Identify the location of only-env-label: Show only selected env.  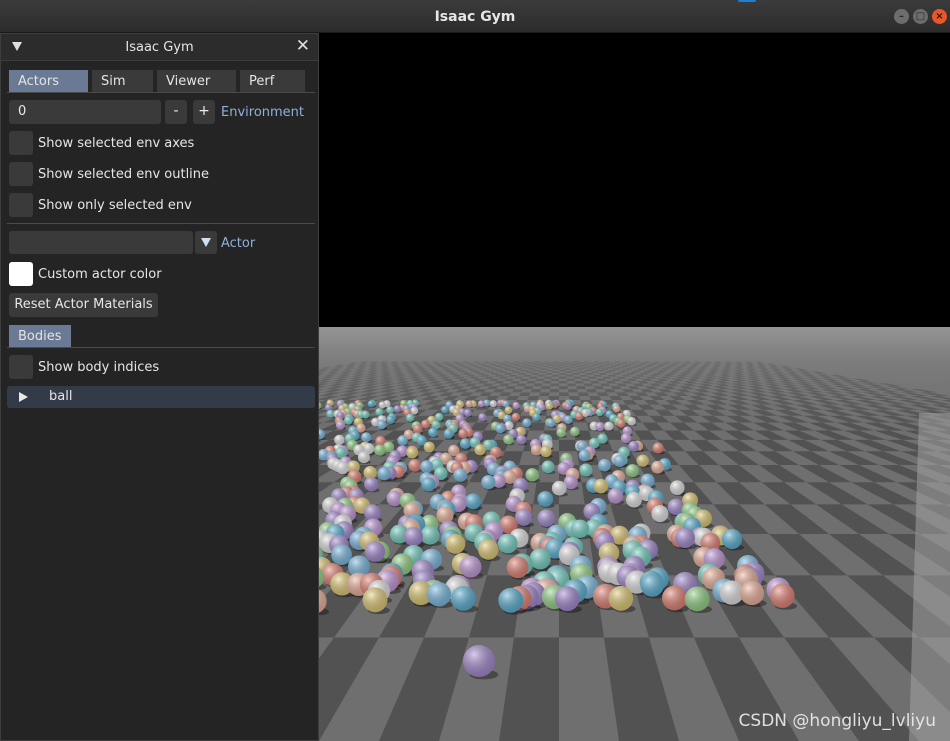
(115, 205).